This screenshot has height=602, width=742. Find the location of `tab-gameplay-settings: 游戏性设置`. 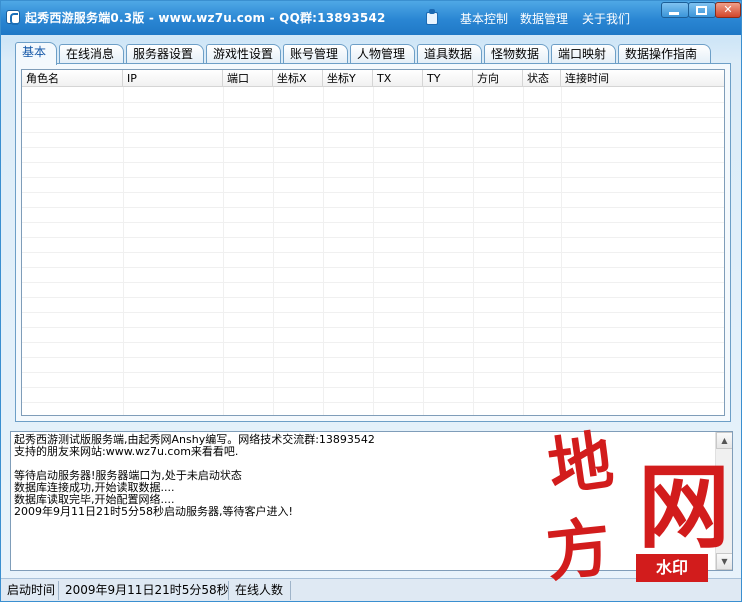

tab-gameplay-settings: 游戏性设置 is located at coordinates (243, 54).